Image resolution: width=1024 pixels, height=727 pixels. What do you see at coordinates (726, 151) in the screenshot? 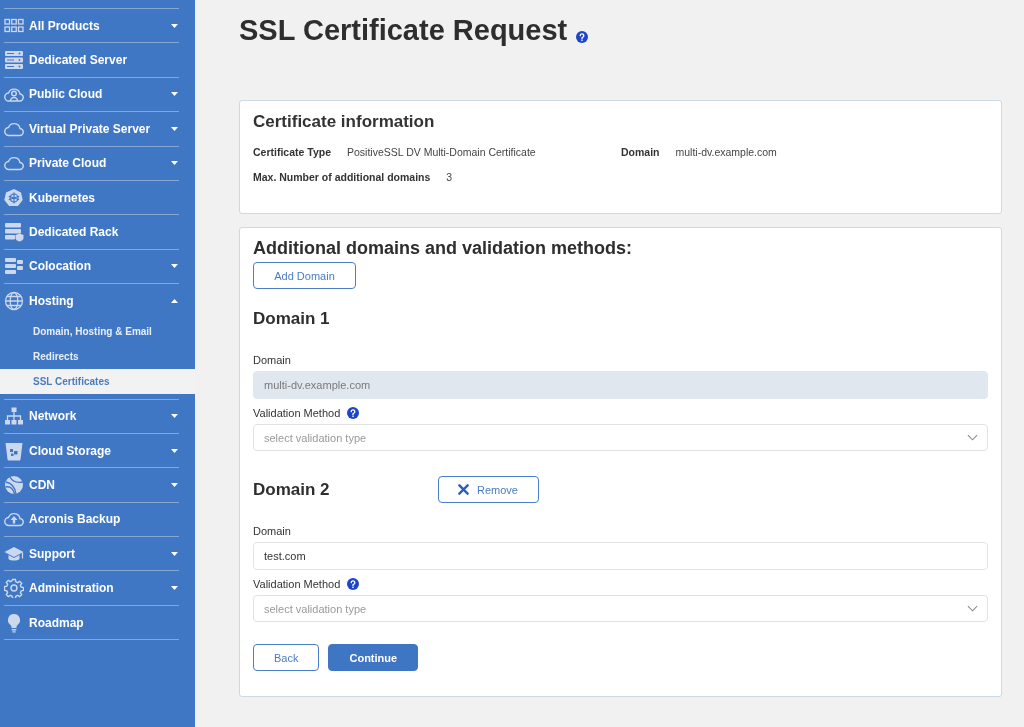
I see `field-value: multi-dv.example.com` at bounding box center [726, 151].